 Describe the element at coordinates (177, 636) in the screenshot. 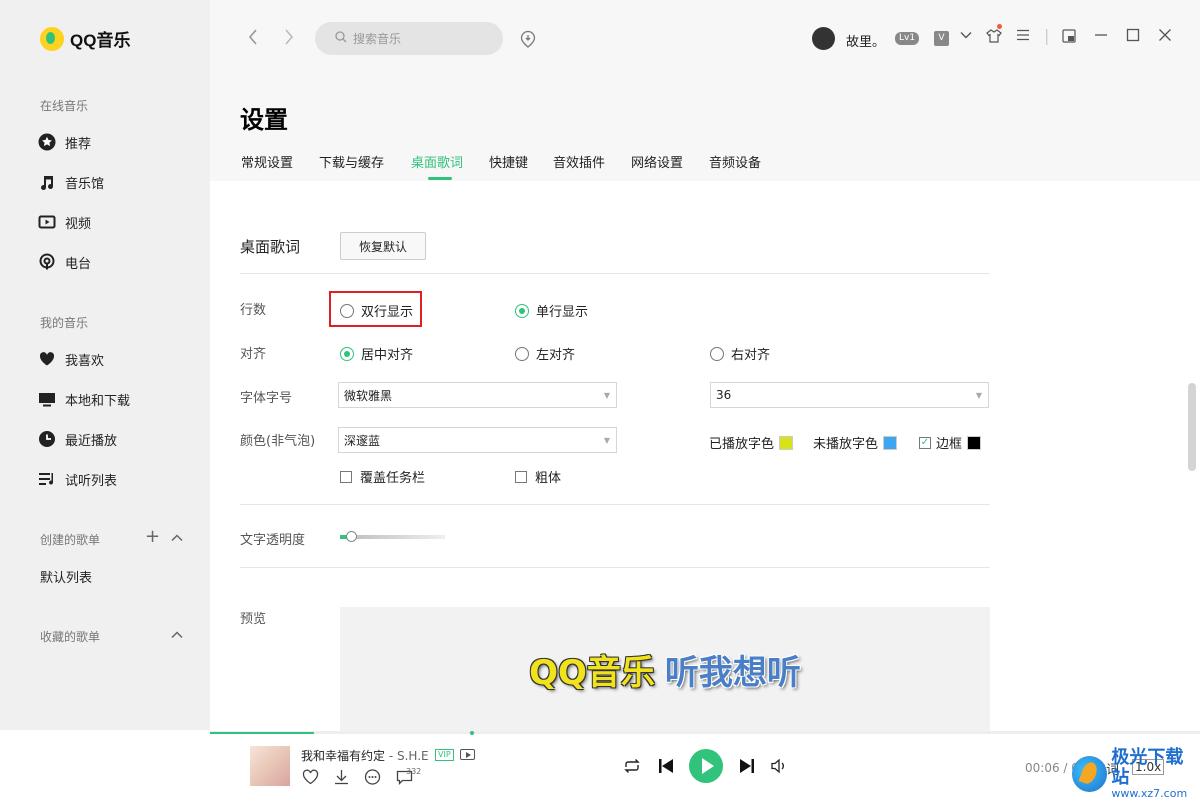

I see `collapse-collected-icon` at that location.